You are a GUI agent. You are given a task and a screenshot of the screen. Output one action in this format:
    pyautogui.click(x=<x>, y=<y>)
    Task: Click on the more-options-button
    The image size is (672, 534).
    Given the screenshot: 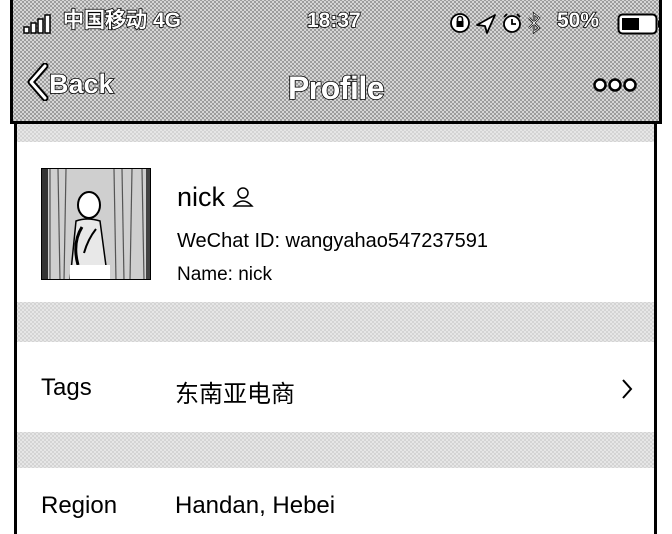 What is the action you would take?
    pyautogui.click(x=615, y=87)
    